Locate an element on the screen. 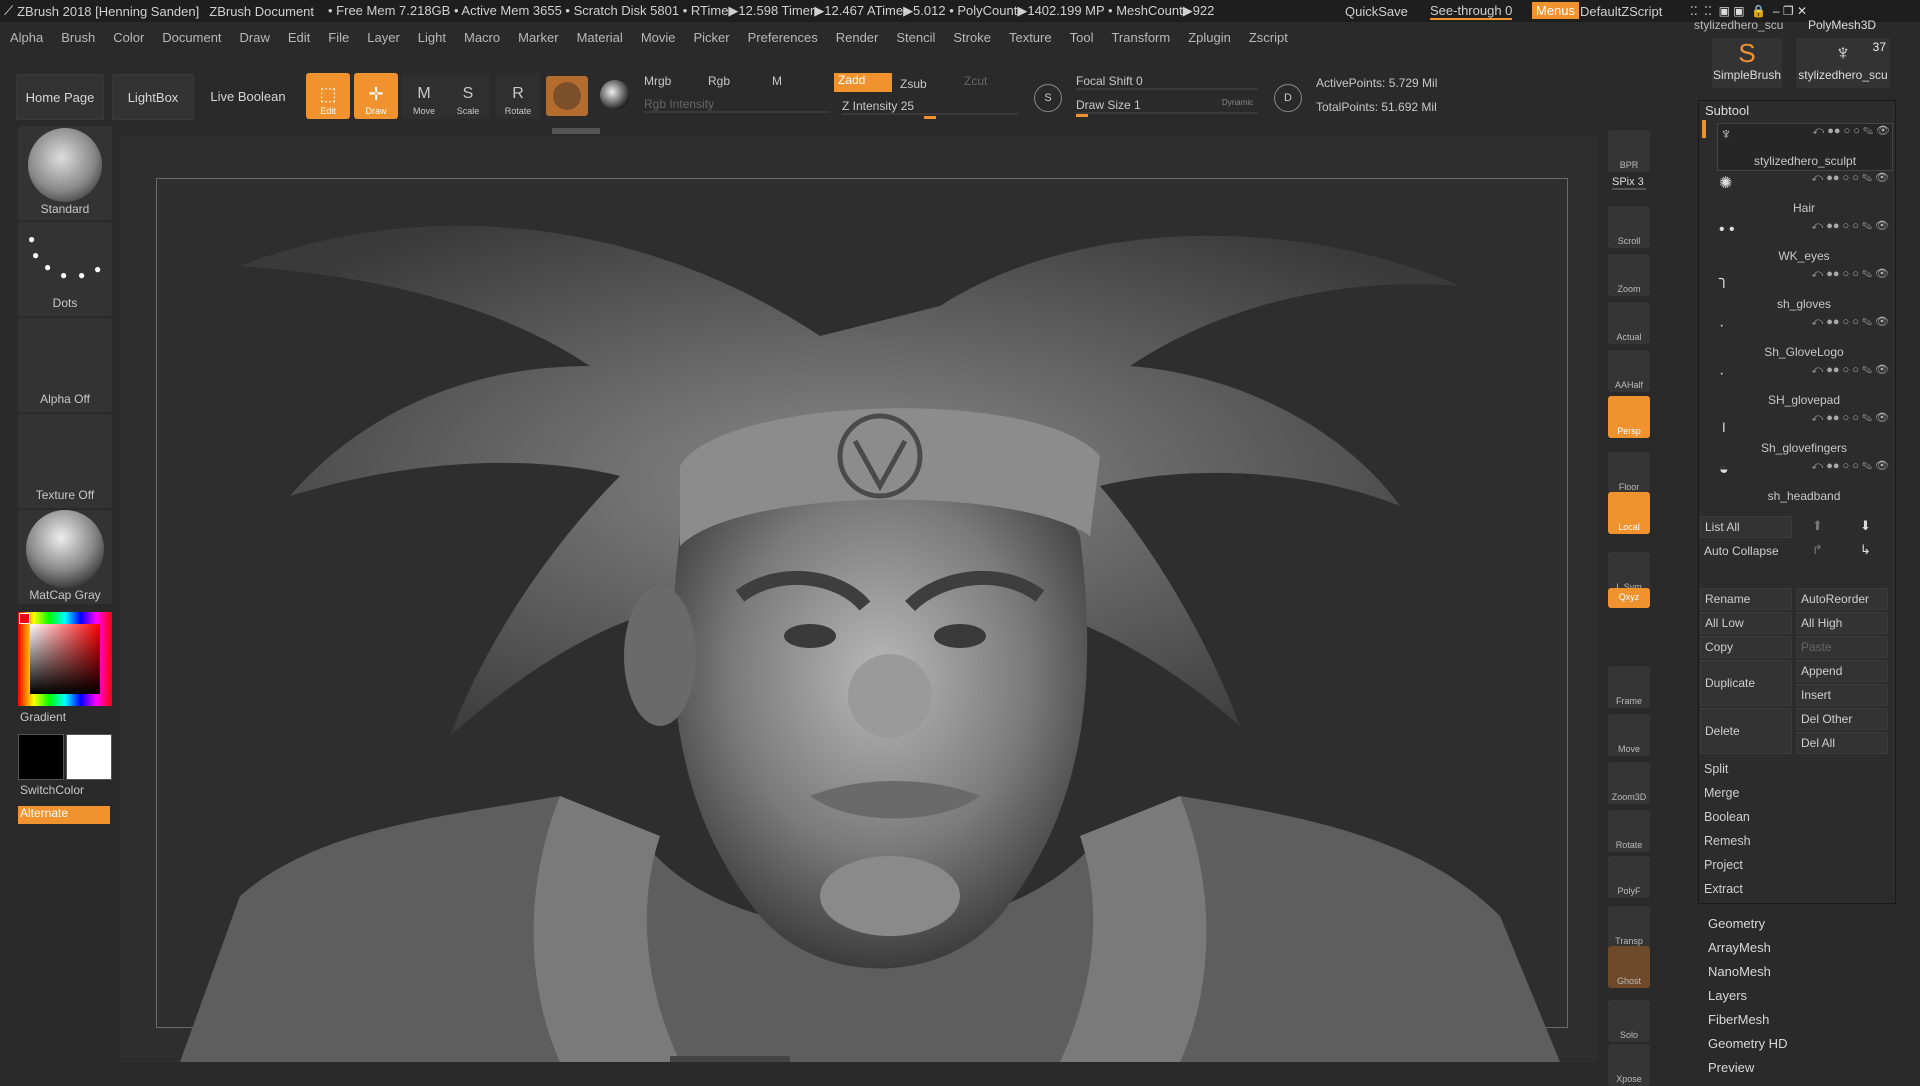  secondary-color-swatch is located at coordinates (89, 757).